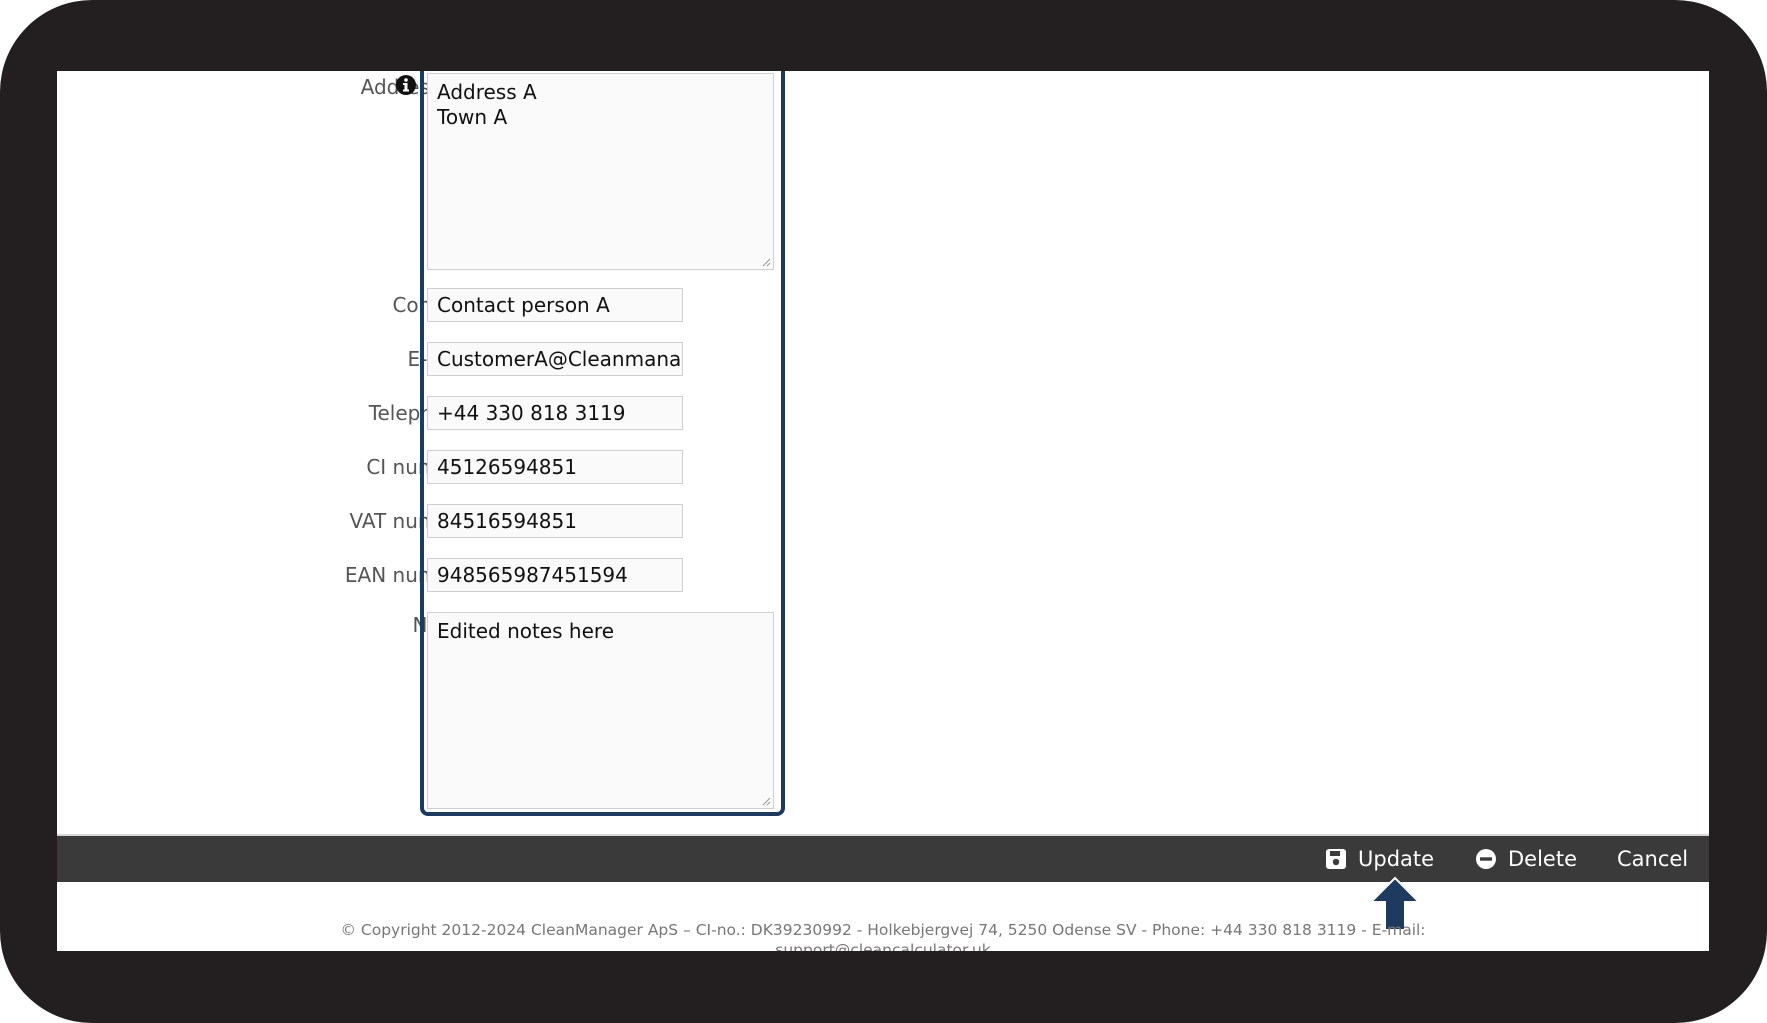  What do you see at coordinates (406, 85) in the screenshot?
I see `info-icon` at bounding box center [406, 85].